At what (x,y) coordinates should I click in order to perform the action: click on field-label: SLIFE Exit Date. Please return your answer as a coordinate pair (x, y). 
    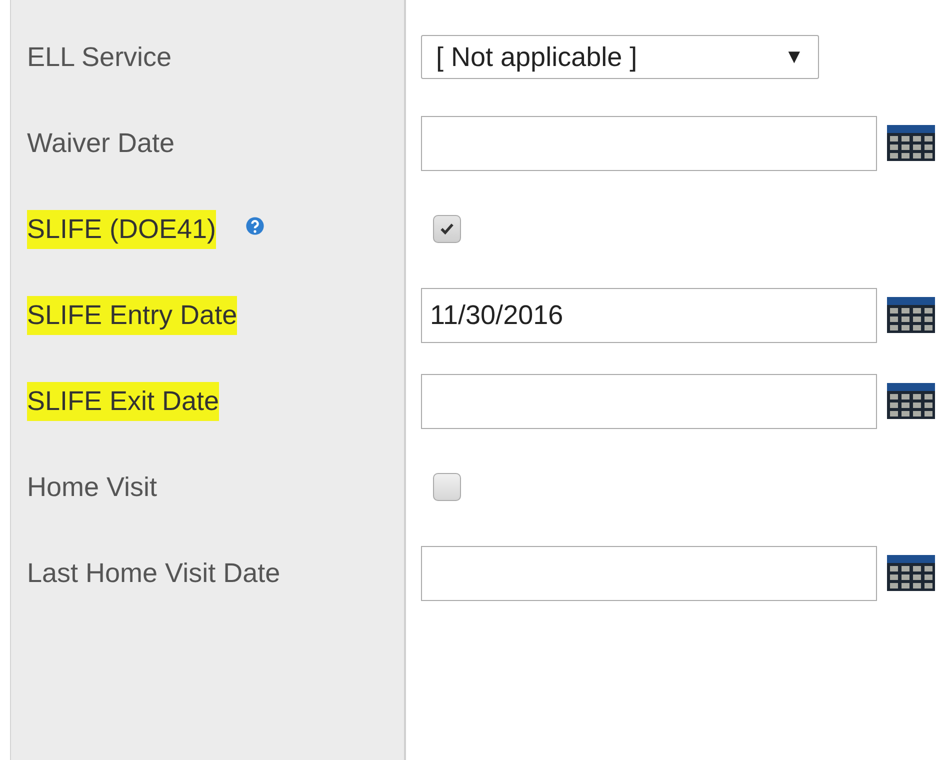
    Looking at the image, I should click on (123, 401).